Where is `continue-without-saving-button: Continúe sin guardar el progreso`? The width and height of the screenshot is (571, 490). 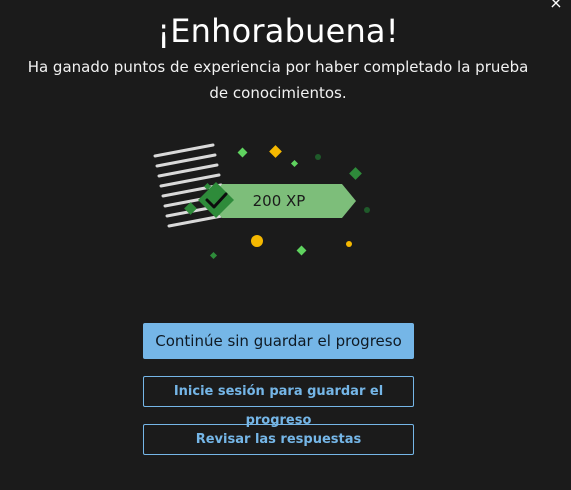 continue-without-saving-button: Continúe sin guardar el progreso is located at coordinates (278, 341).